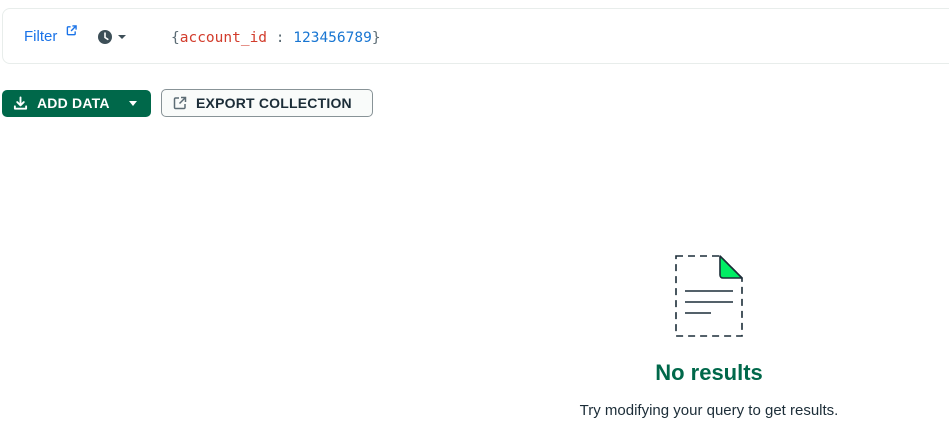  Describe the element at coordinates (475, 36) in the screenshot. I see `query-bar: Filter {account_id : 123456789}` at that location.